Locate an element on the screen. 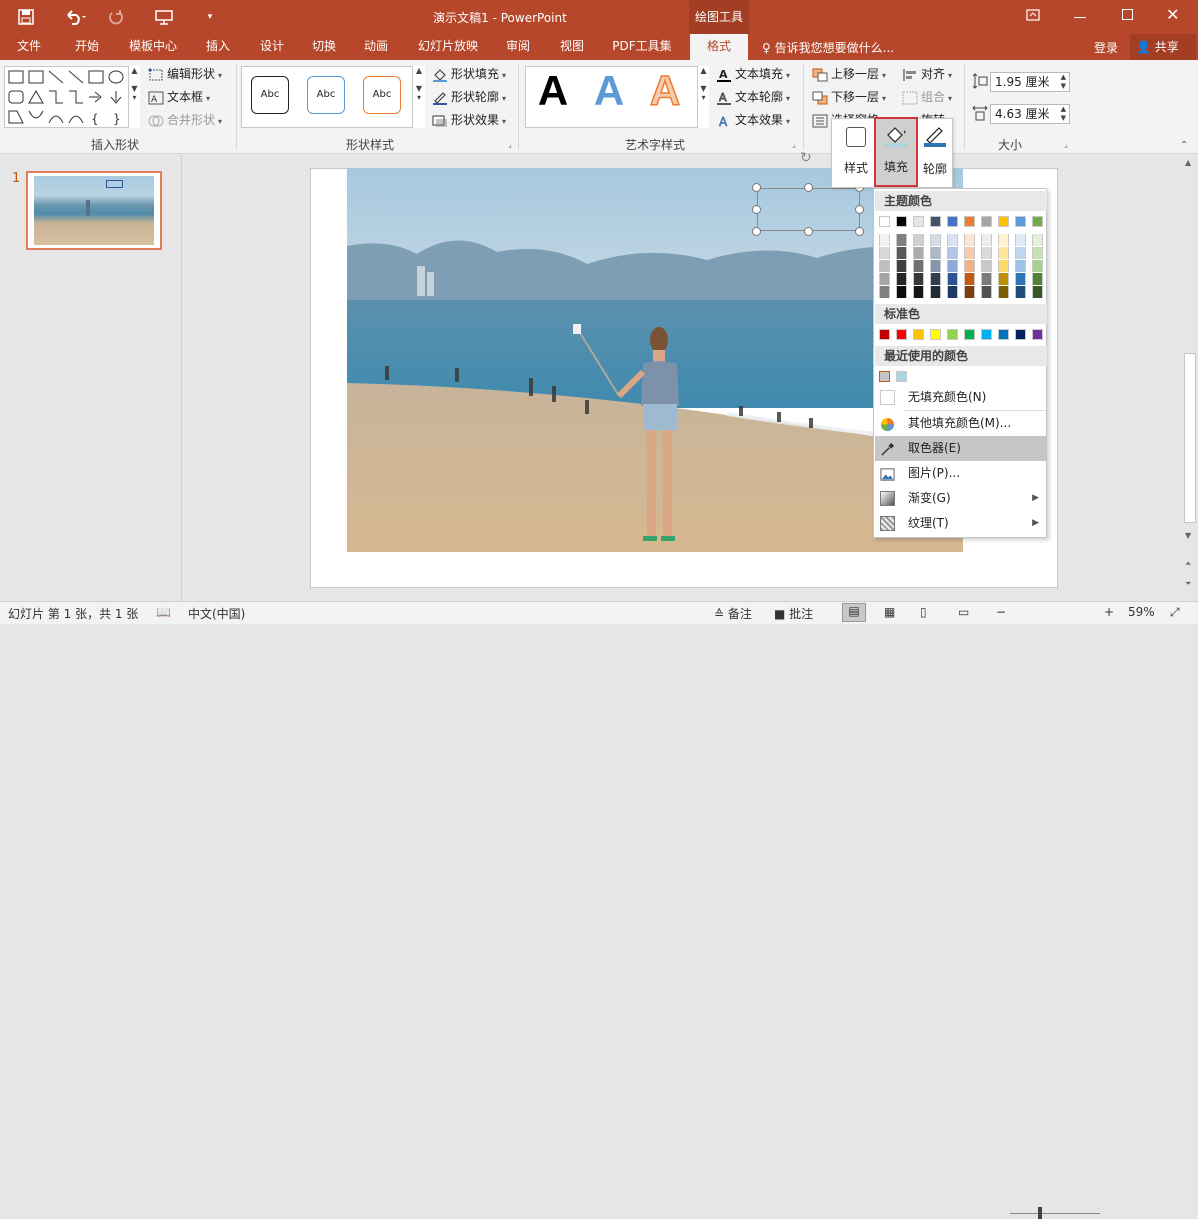  shape-styles-launcher-icon: ⌟ is located at coordinates (510, 144).